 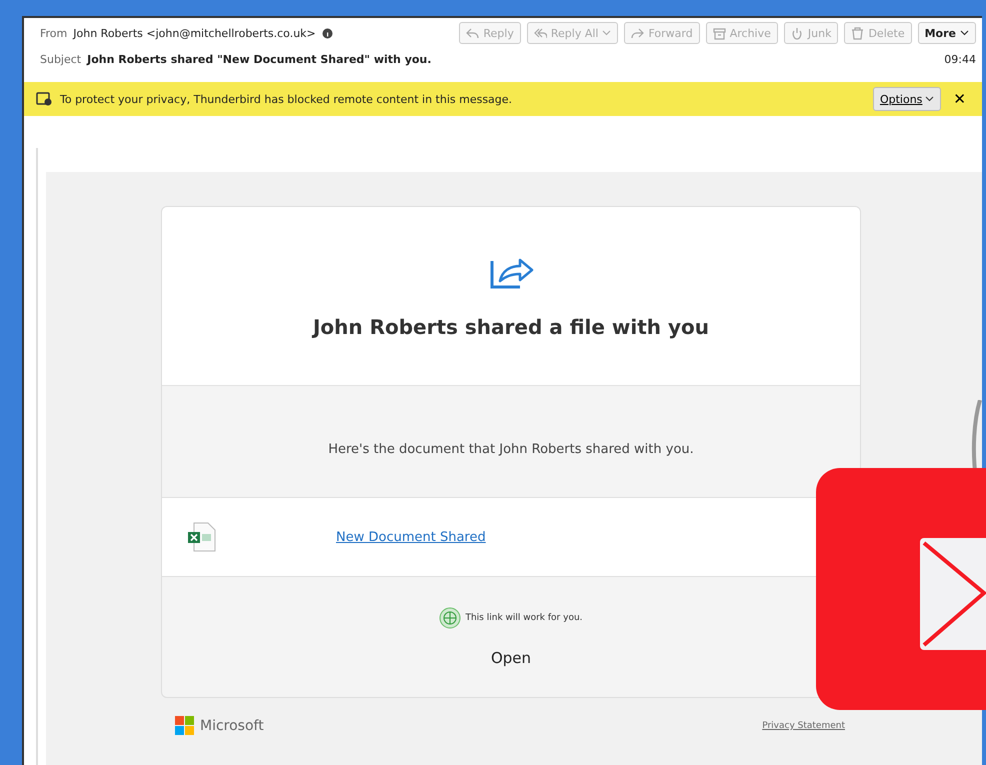 I want to click on from-label: From, so click(x=54, y=33).